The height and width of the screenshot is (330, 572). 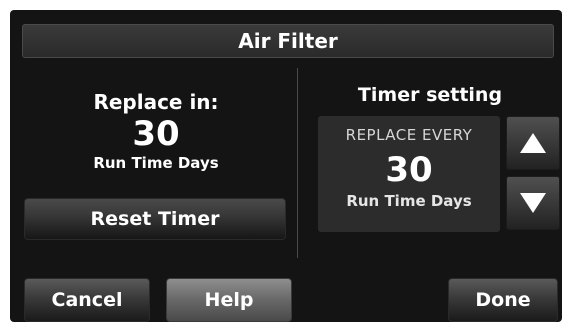 I want to click on decrease-button, so click(x=533, y=203).